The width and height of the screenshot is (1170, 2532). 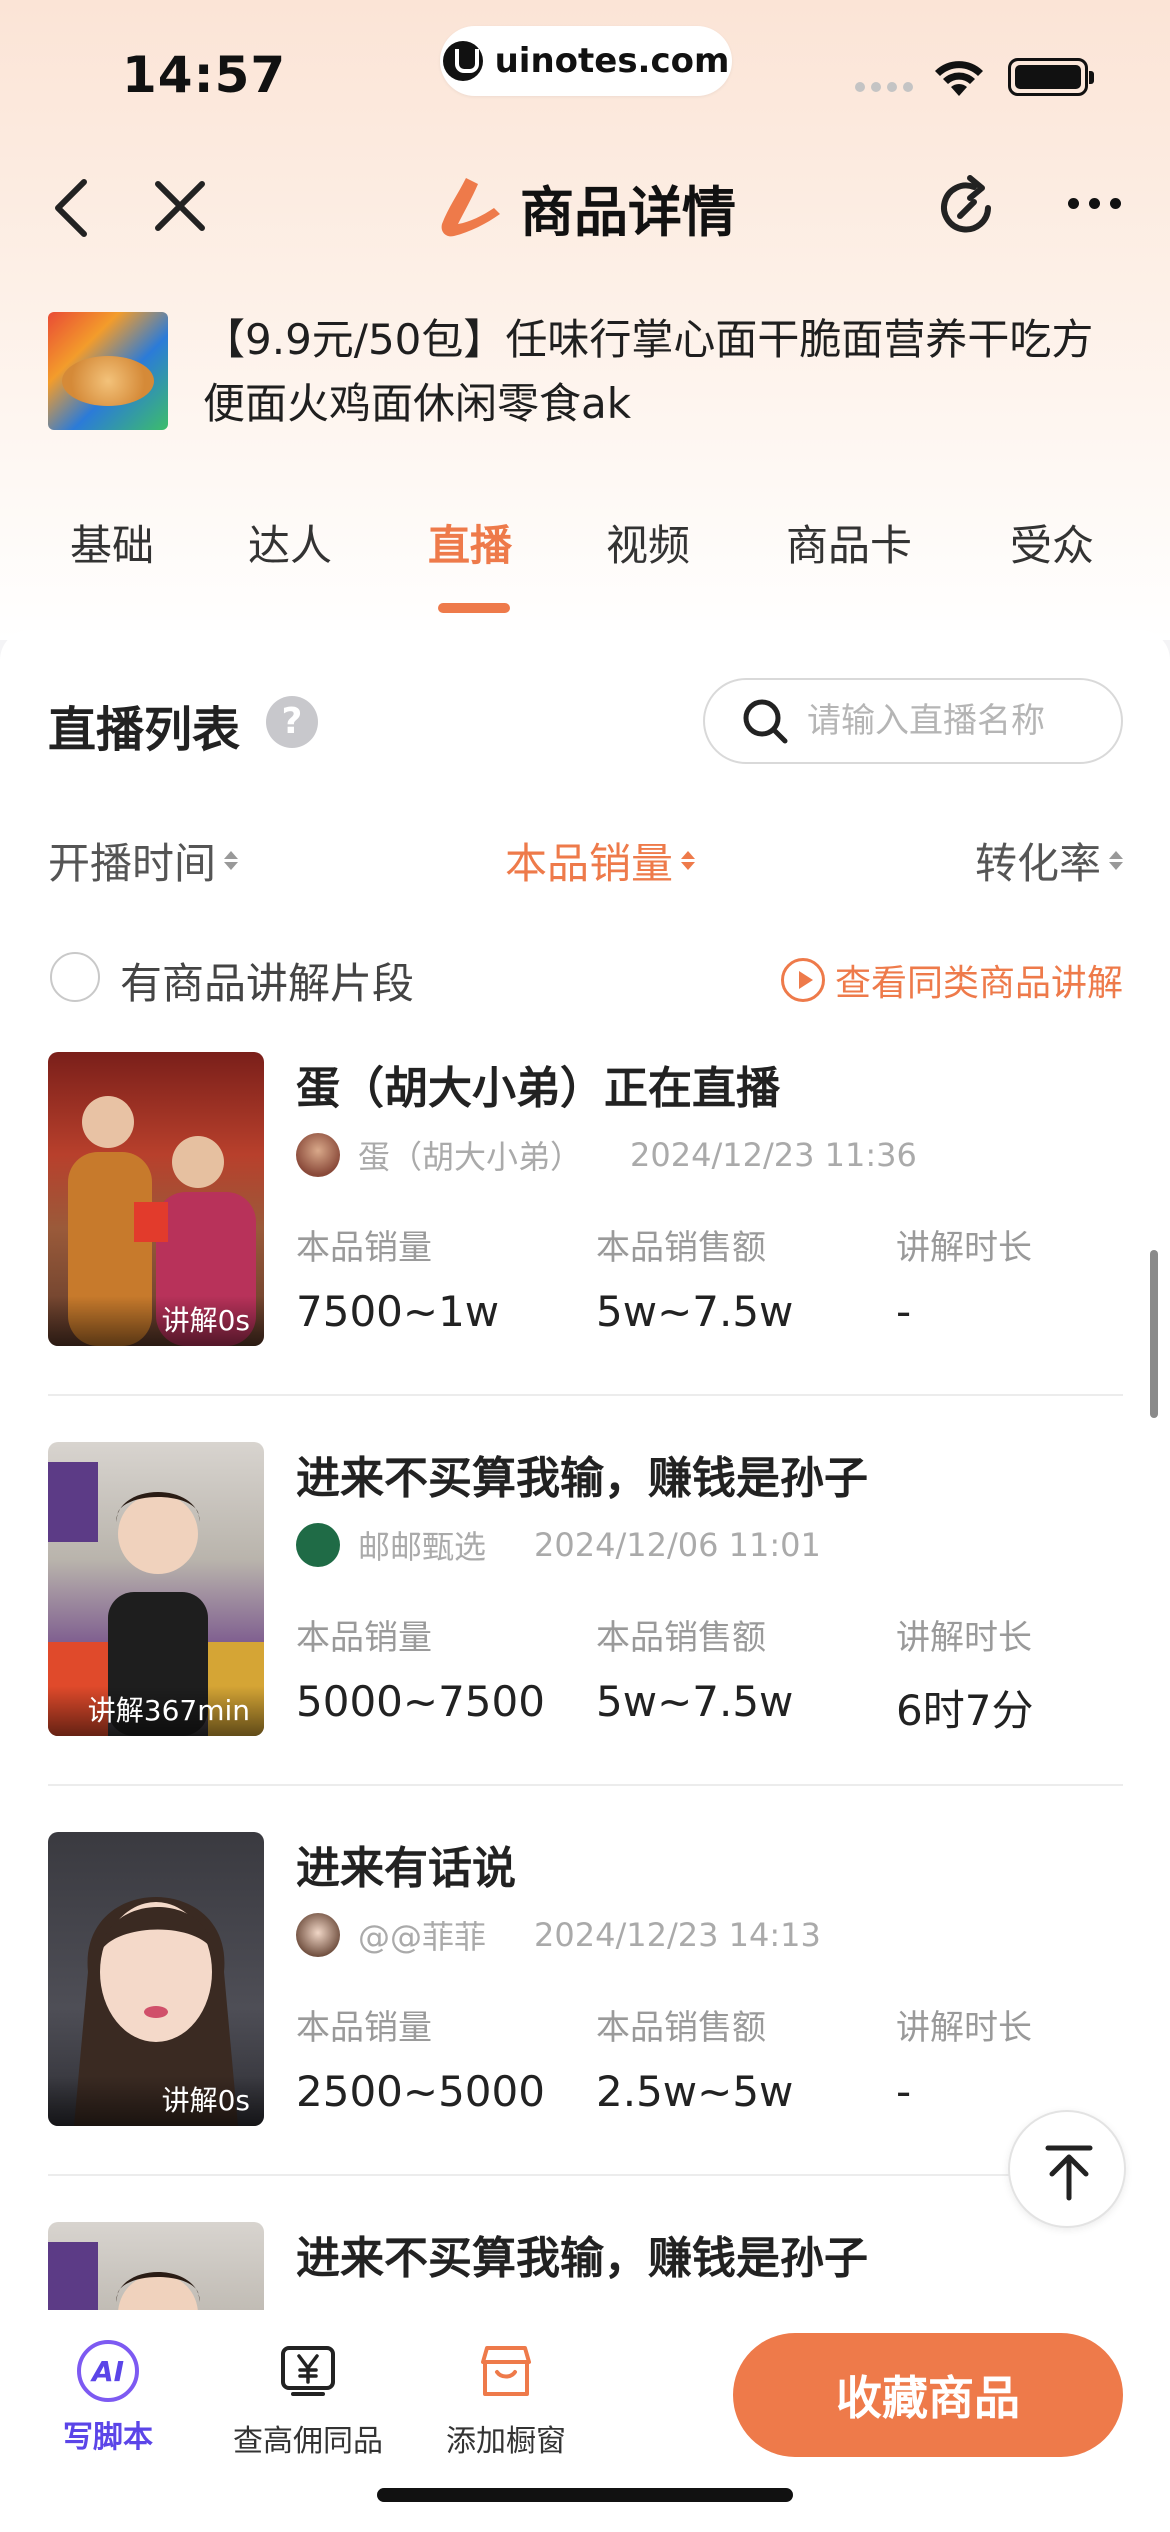 What do you see at coordinates (1037, 863) in the screenshot?
I see `sort-conversion-label: 转化率` at bounding box center [1037, 863].